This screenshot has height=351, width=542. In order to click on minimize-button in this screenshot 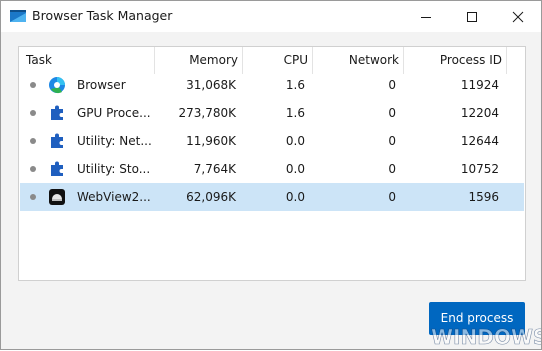, I will do `click(426, 16)`.